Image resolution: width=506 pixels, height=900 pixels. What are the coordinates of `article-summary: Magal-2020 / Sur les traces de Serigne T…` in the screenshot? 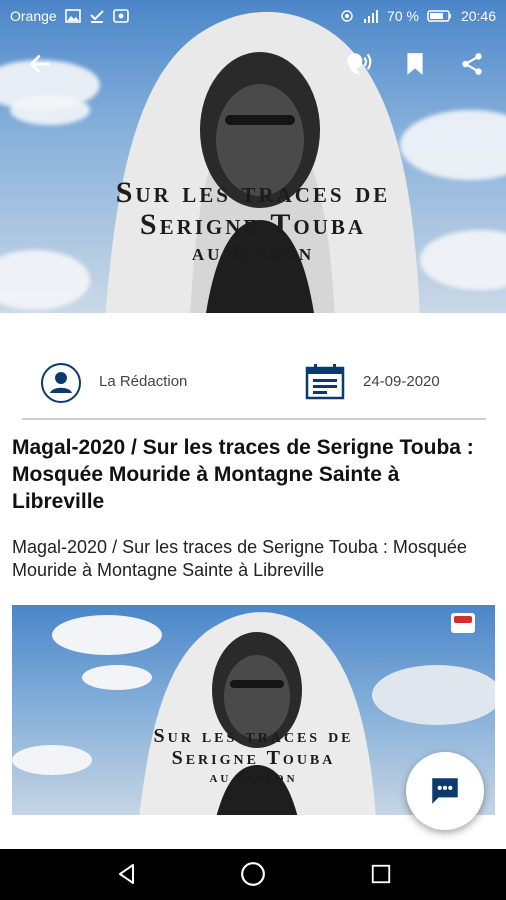 It's located at (239, 558).